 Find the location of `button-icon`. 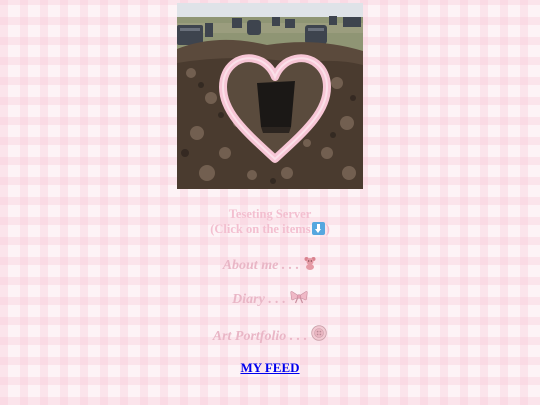

button-icon is located at coordinates (319, 335).